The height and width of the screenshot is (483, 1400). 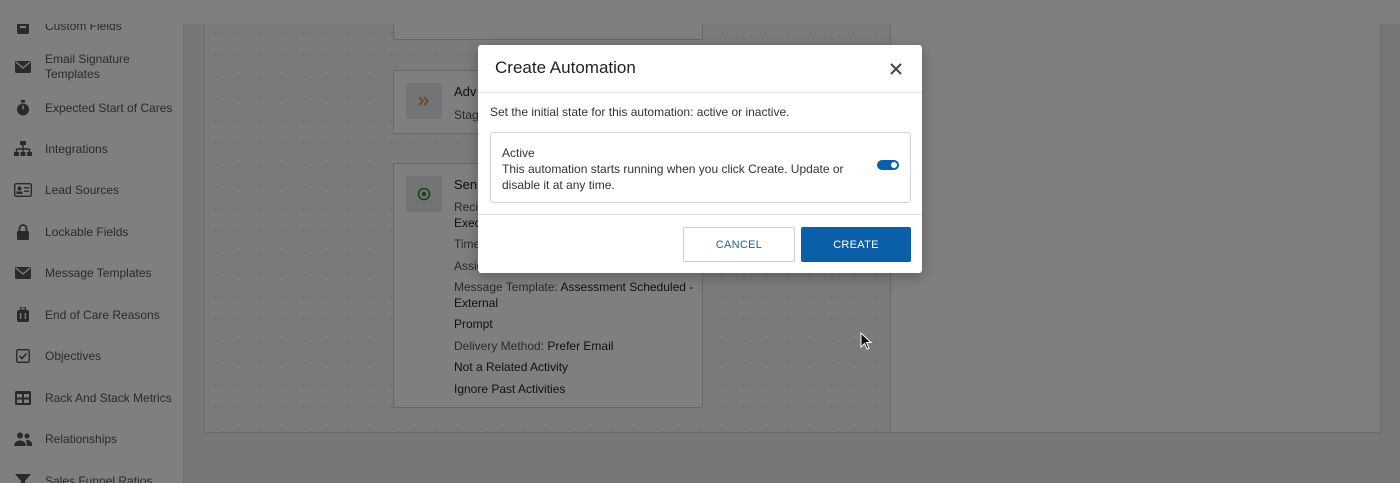 What do you see at coordinates (565, 67) in the screenshot?
I see `dialog-title: Create Automation` at bounding box center [565, 67].